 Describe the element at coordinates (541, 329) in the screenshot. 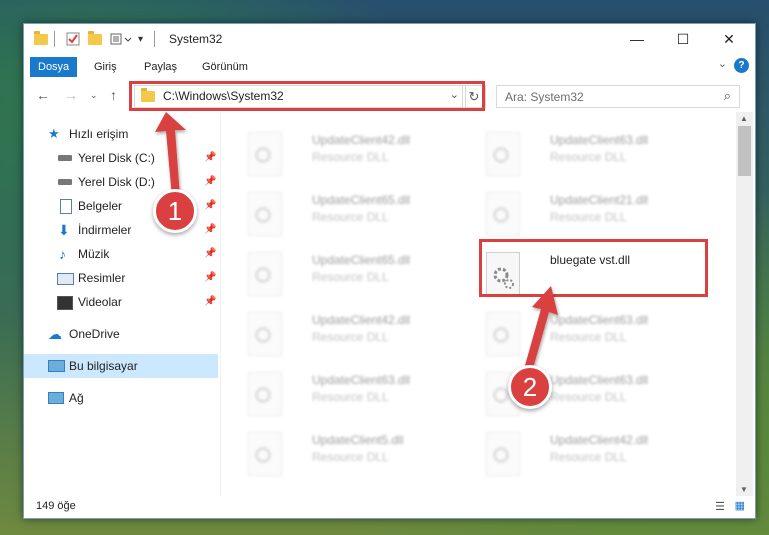

I see `arrow-to-file` at that location.